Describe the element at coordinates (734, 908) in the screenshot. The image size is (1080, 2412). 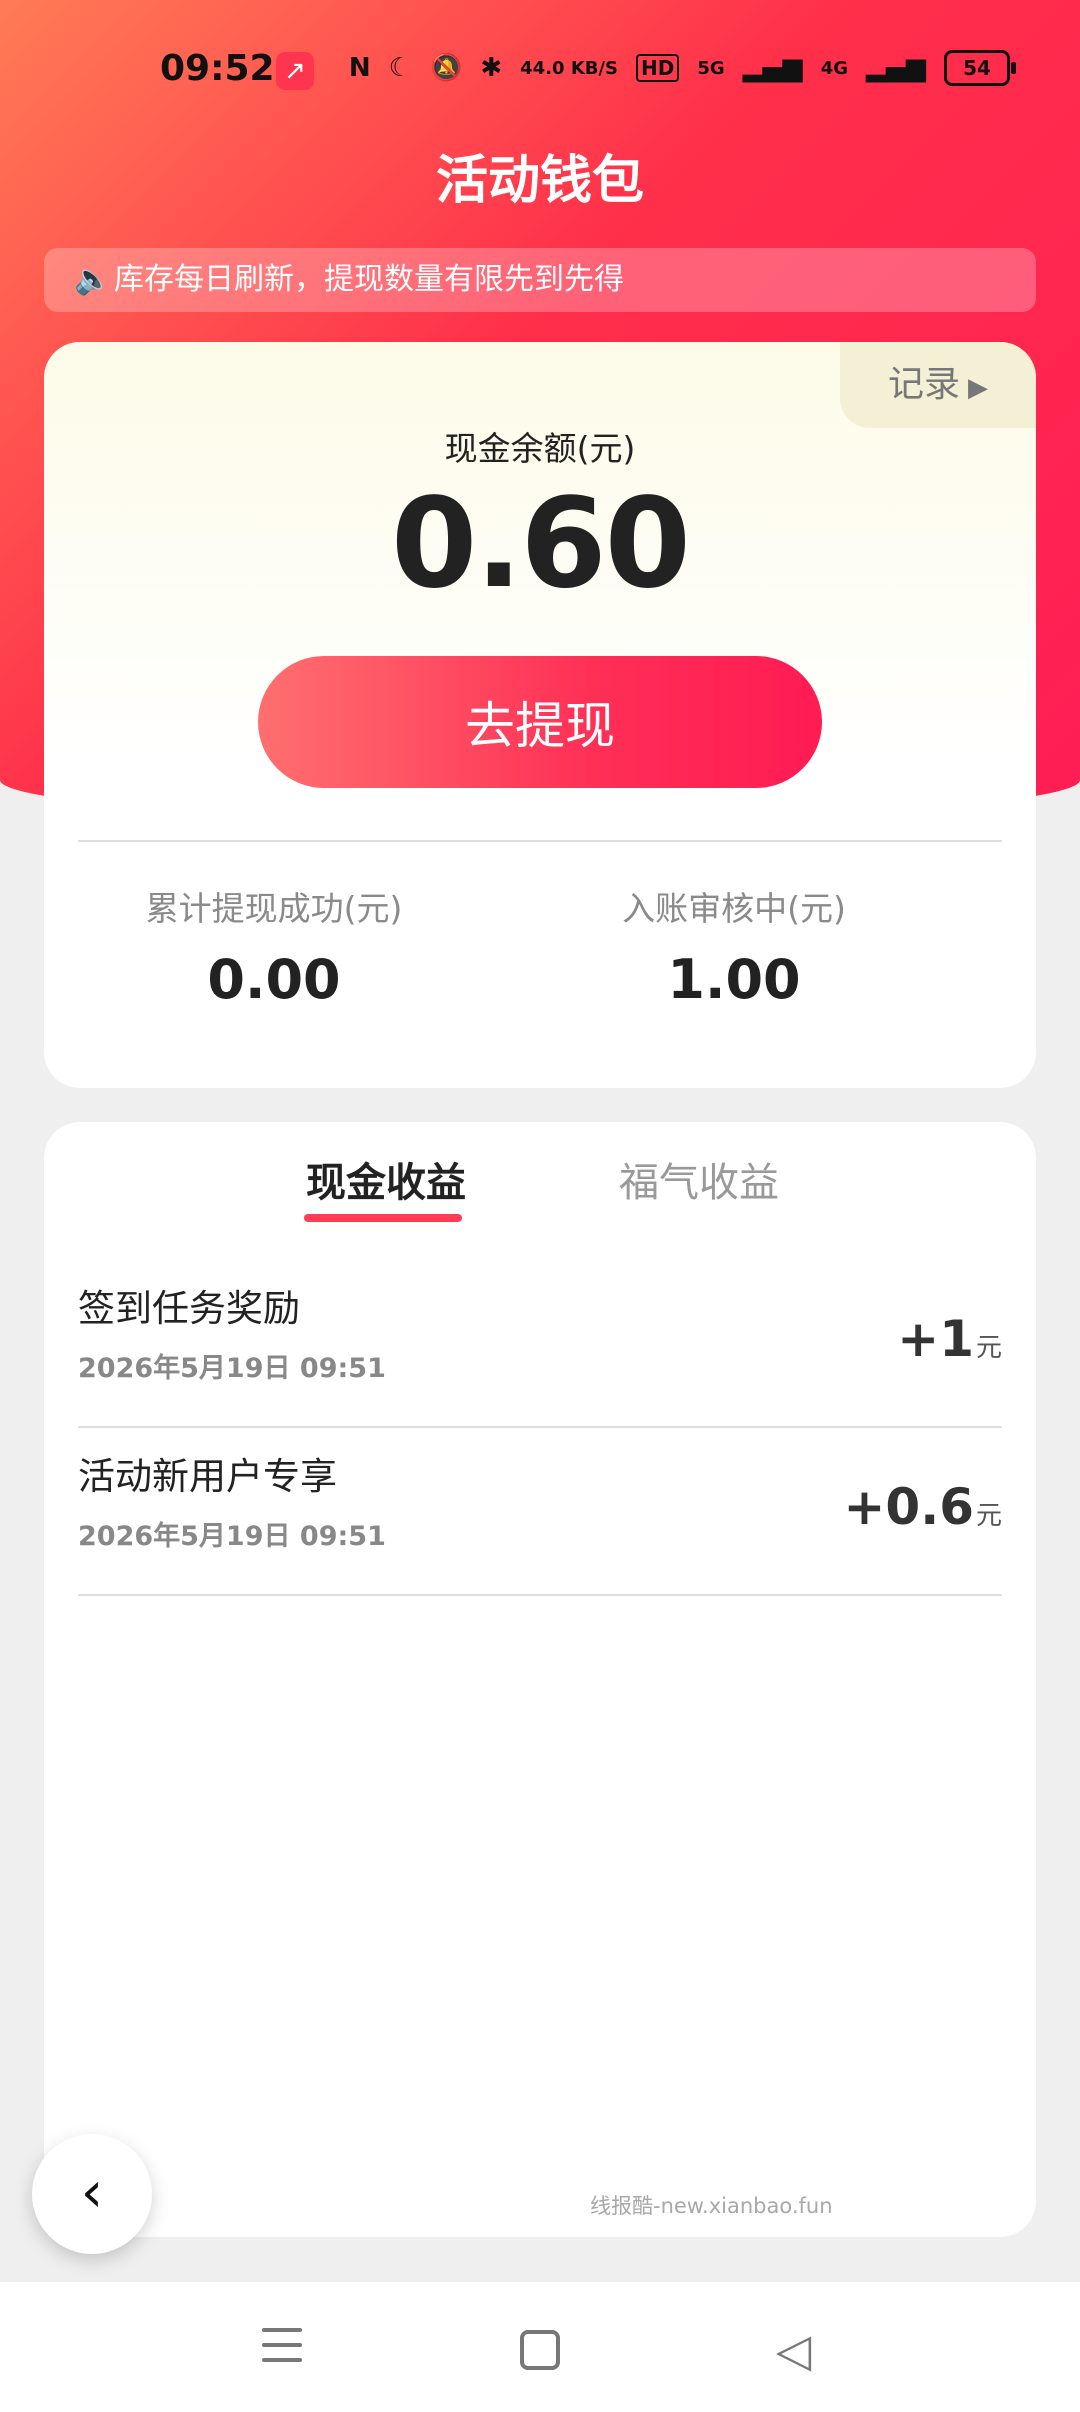
I see `pending-label: 入账审核中(元)` at that location.